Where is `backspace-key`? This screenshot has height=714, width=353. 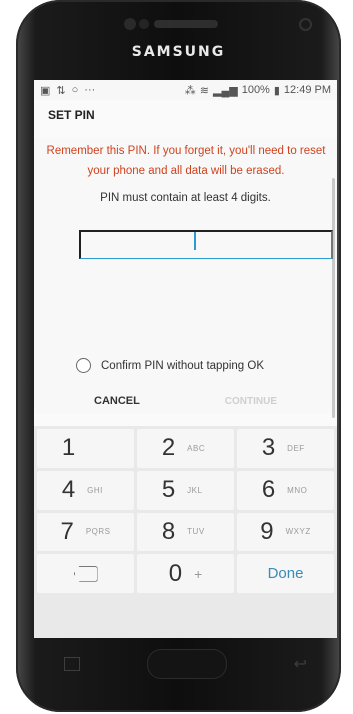
backspace-key is located at coordinates (85, 574).